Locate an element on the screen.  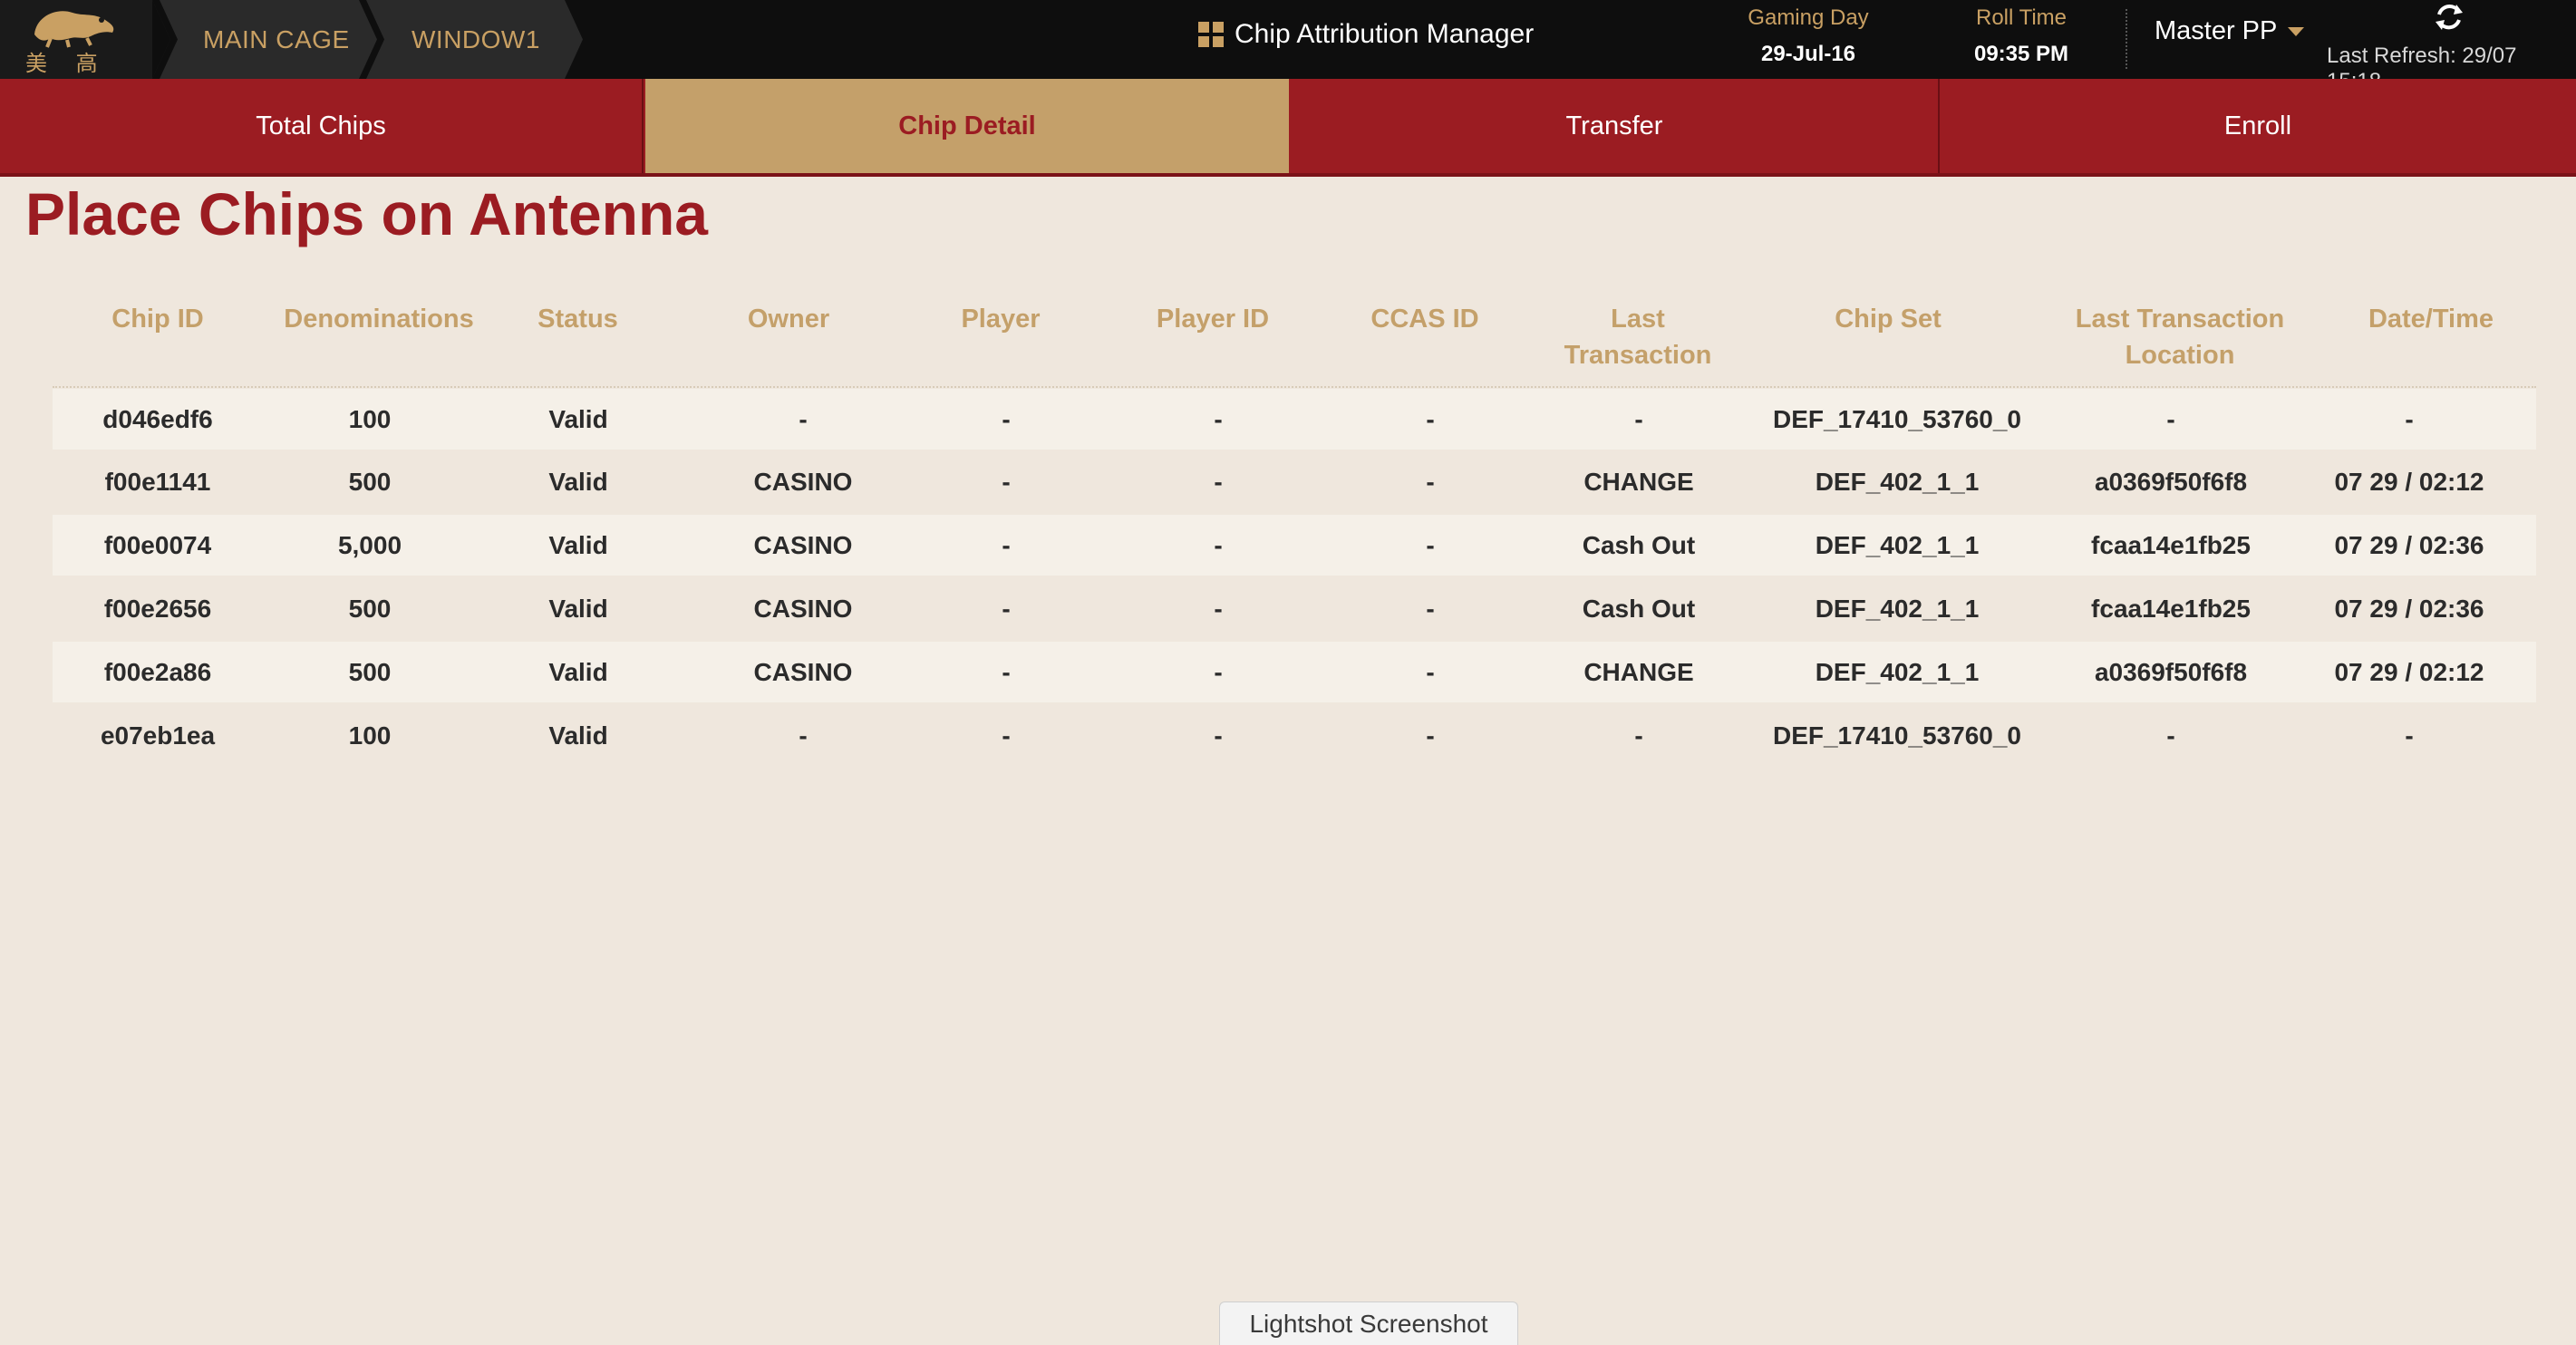
tab-total-chips-label: Total Chips is located at coordinates (321, 126).